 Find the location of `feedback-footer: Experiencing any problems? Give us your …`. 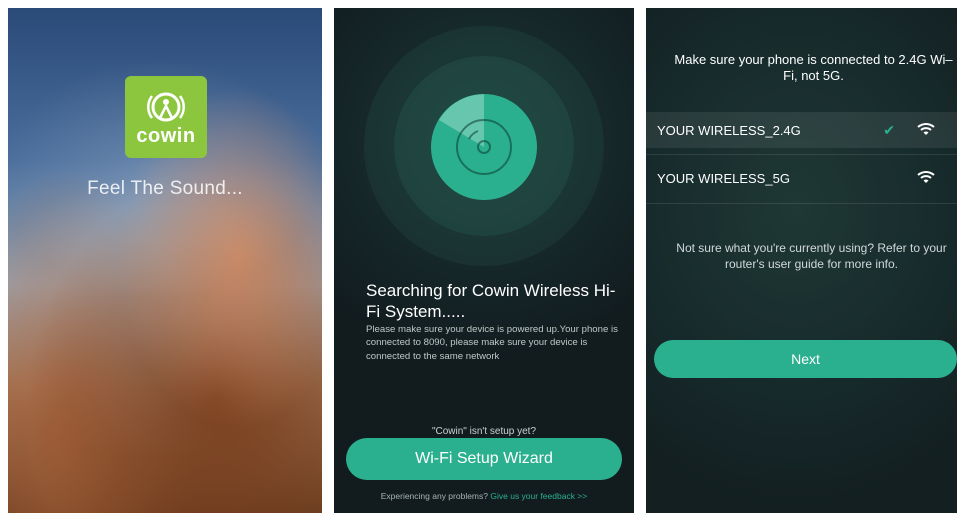

feedback-footer: Experiencing any problems? Give us your … is located at coordinates (484, 496).